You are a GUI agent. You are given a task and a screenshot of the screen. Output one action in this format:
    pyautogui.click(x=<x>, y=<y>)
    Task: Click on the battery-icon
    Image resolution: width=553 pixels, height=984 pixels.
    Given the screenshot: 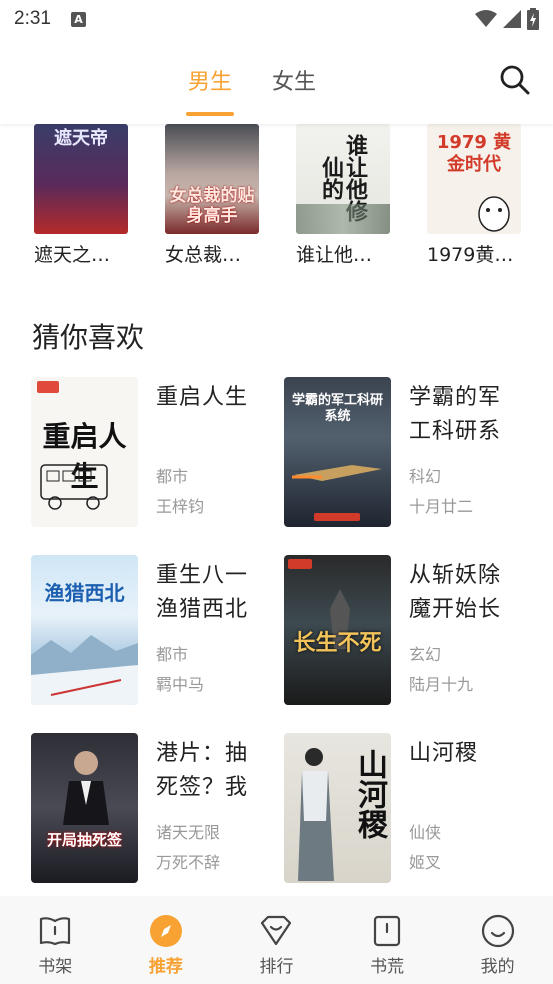 What is the action you would take?
    pyautogui.click(x=533, y=19)
    